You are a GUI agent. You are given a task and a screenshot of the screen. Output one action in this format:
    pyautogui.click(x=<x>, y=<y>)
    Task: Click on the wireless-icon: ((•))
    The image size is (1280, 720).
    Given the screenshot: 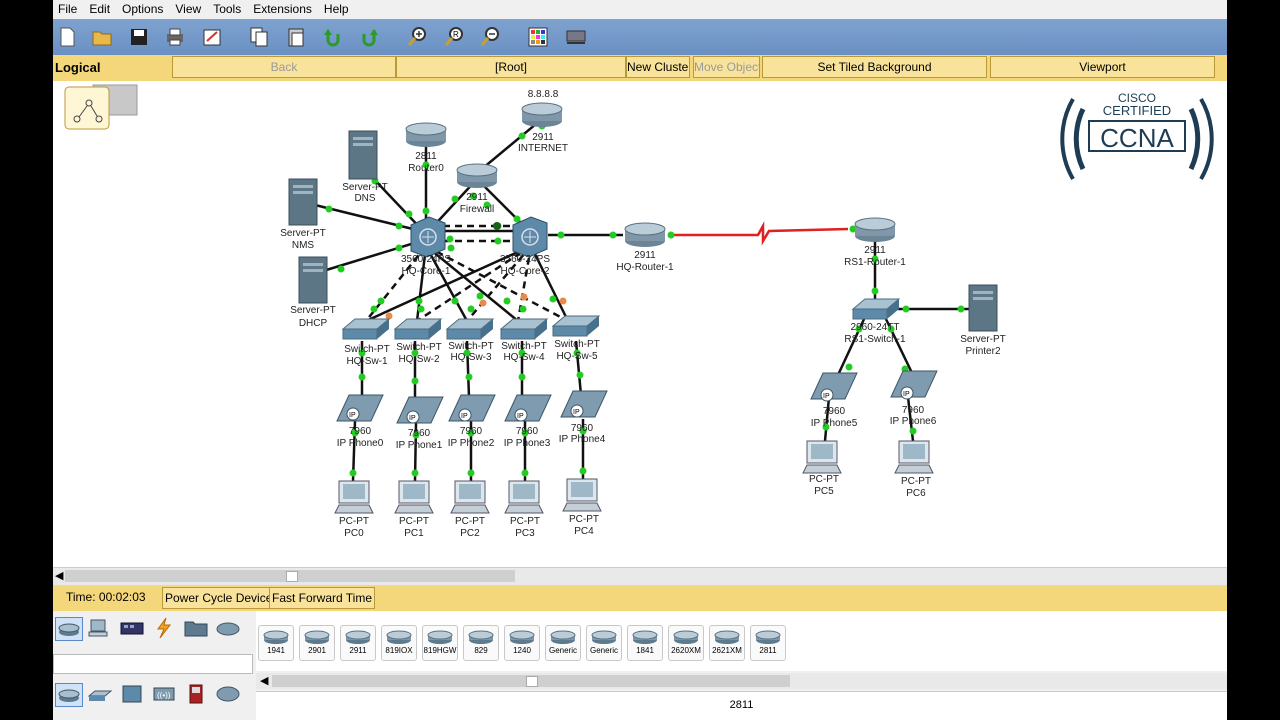 What is the action you would take?
    pyautogui.click(x=164, y=694)
    